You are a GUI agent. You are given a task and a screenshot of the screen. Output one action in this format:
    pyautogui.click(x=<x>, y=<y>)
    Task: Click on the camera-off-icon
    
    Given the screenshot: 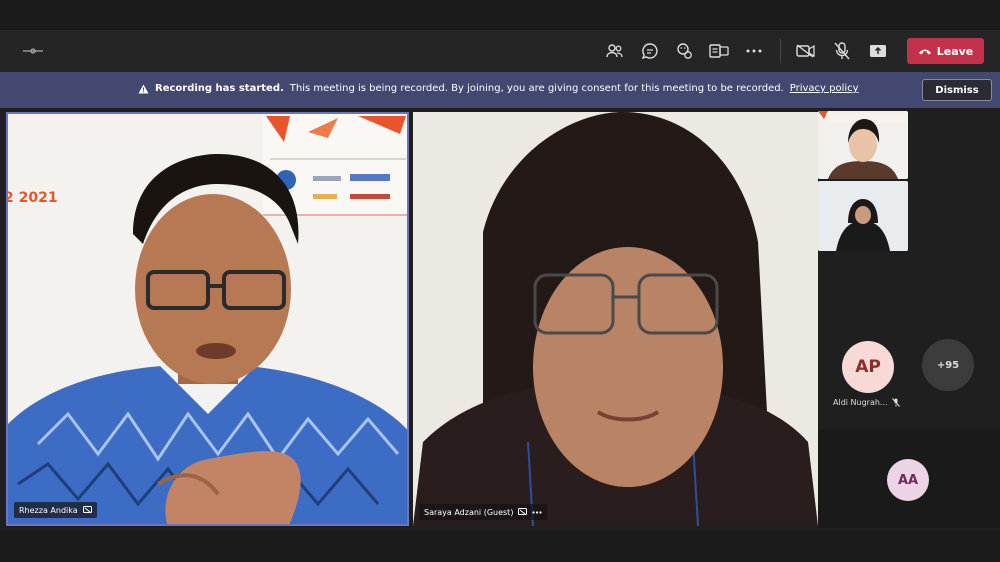 What is the action you would take?
    pyautogui.click(x=806, y=51)
    